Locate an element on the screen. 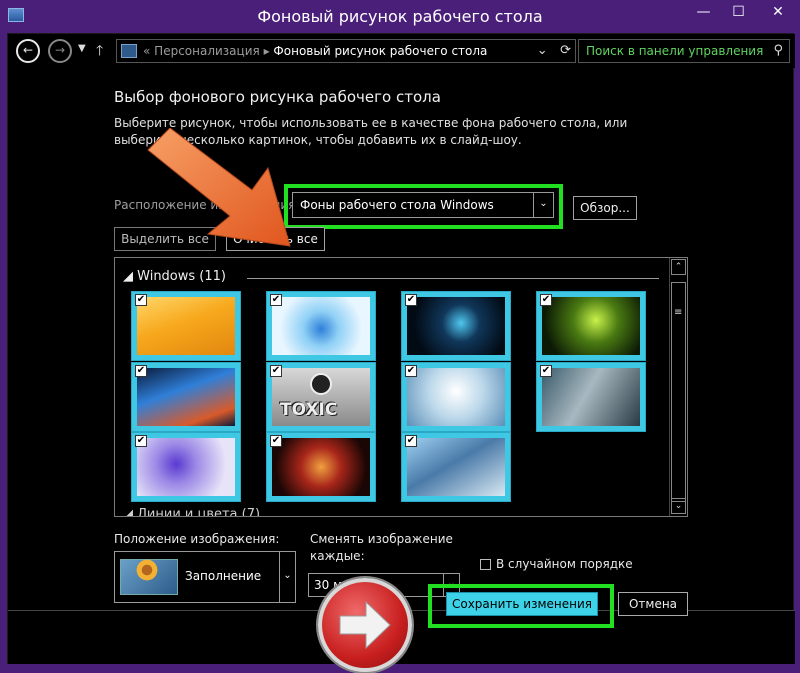  search-box: Поиск в панели управления ⚲ is located at coordinates (684, 51).